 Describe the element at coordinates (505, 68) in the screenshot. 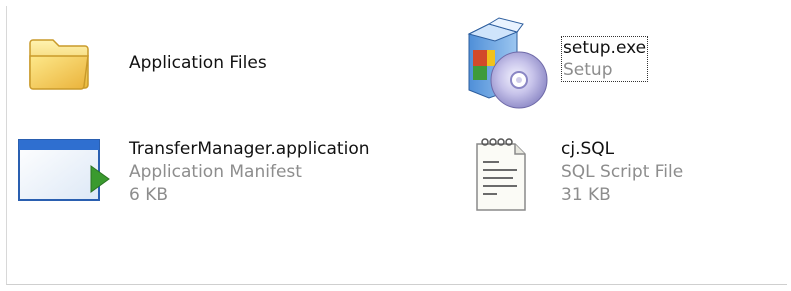

I see `installer-cd-icon` at that location.